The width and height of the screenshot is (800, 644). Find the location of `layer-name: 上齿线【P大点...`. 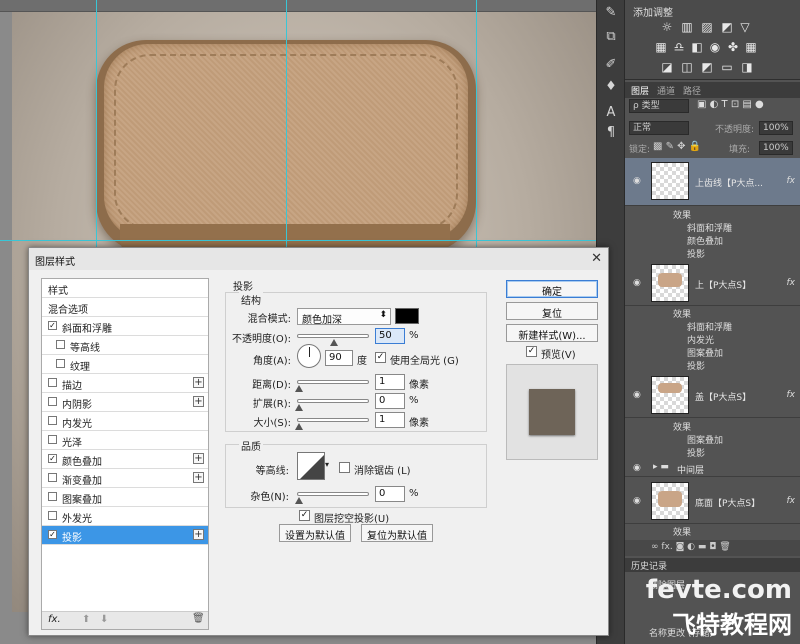

layer-name: 上齿线【P大点... is located at coordinates (729, 182).